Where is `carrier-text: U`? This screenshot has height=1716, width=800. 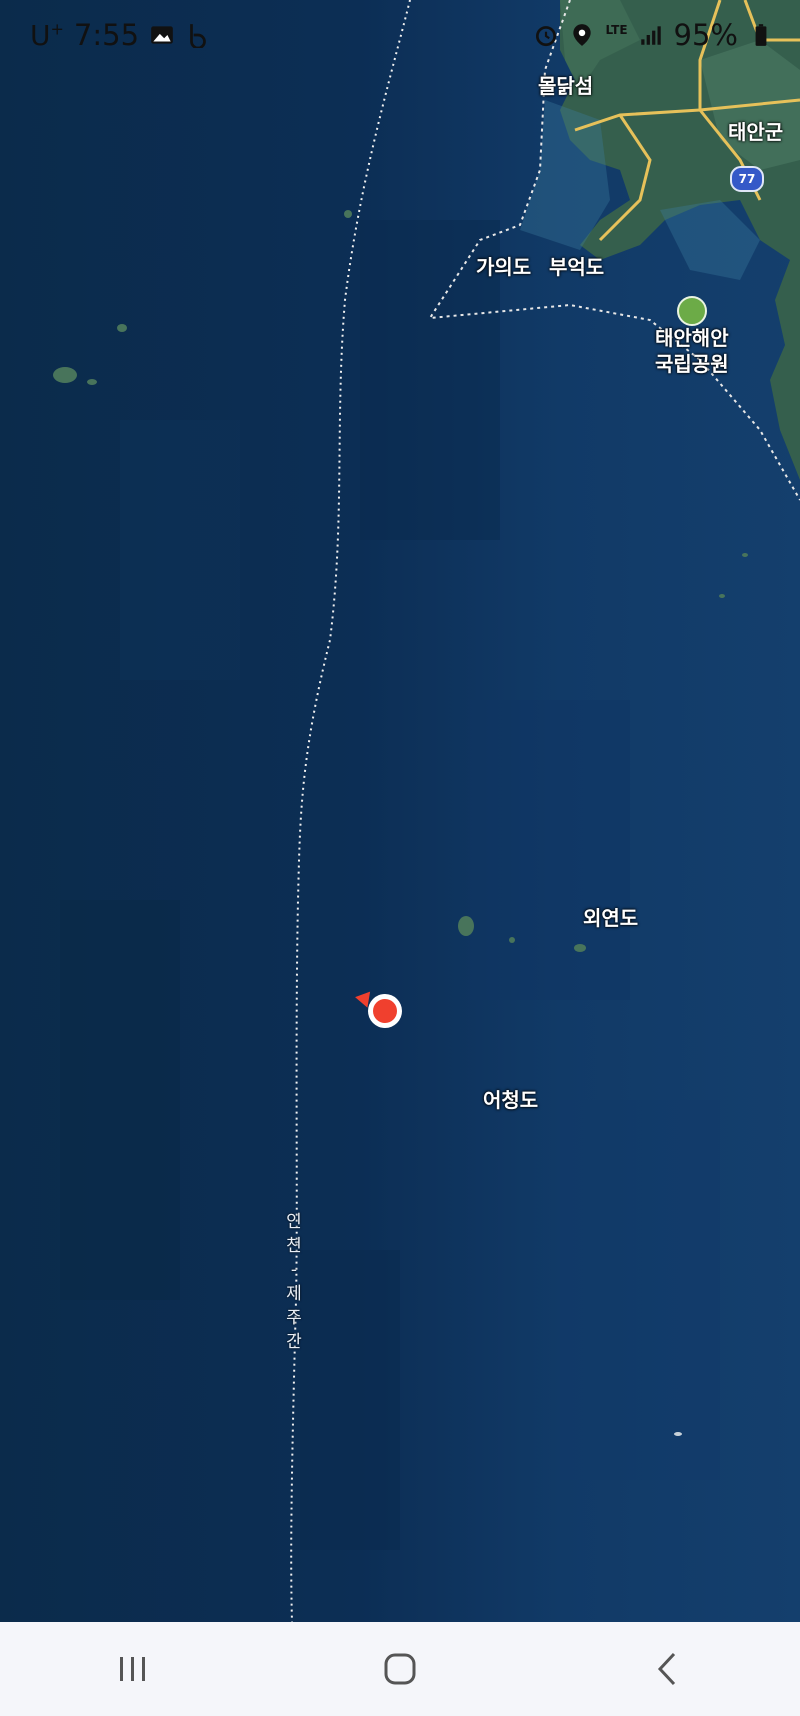 carrier-text: U is located at coordinates (40, 35).